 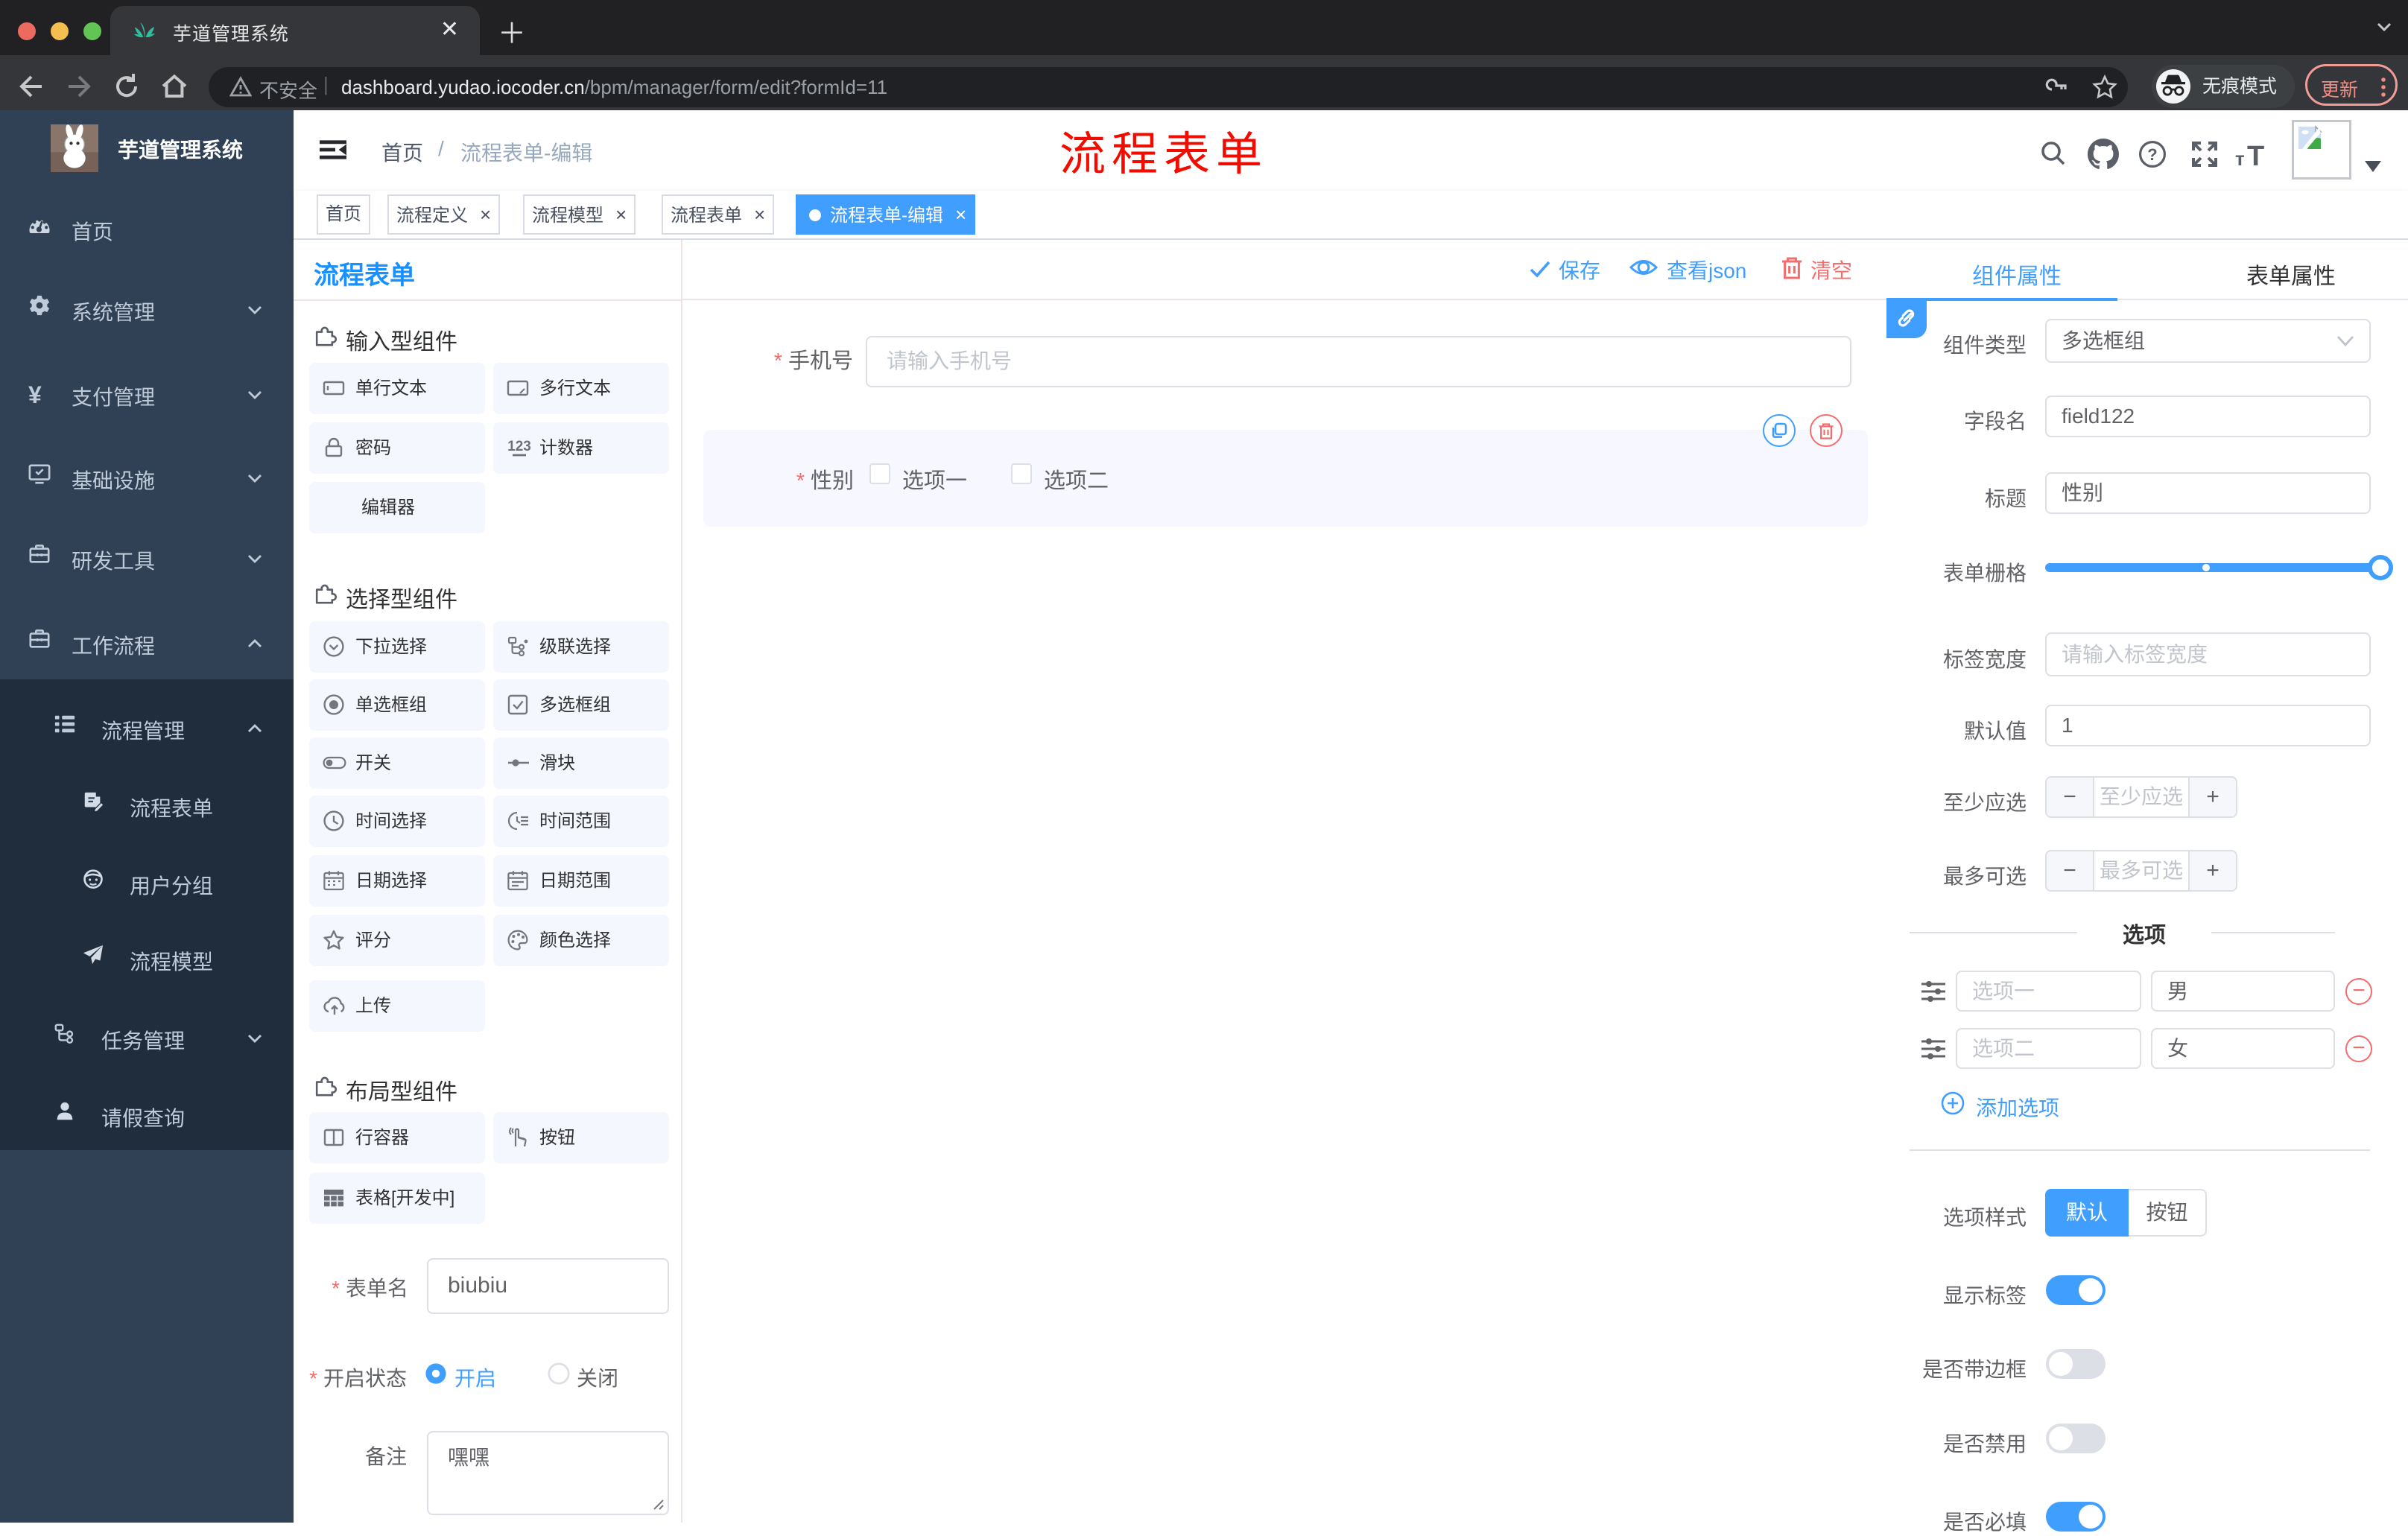 I want to click on svg-text: 123, so click(x=519, y=447).